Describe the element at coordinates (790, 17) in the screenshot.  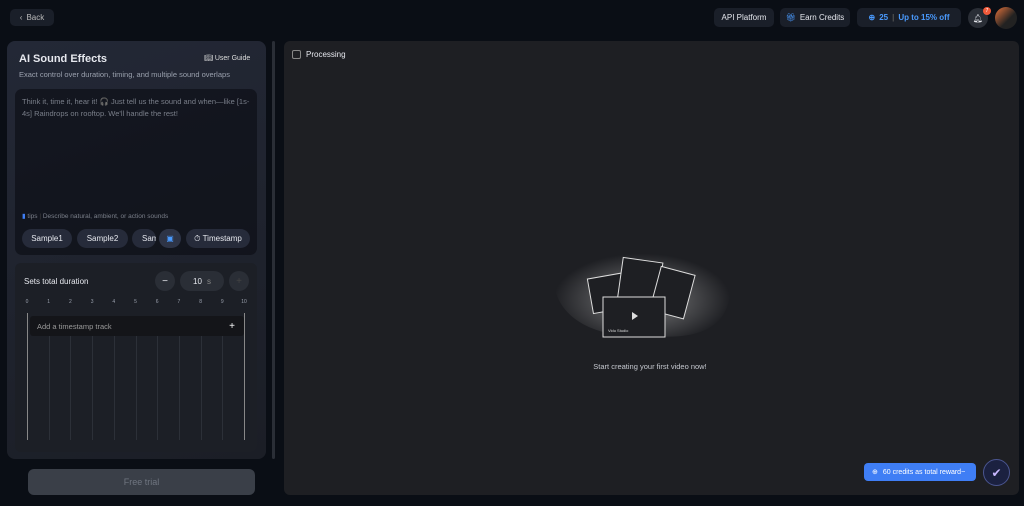
I see `gift-icon: 🎁︎` at that location.